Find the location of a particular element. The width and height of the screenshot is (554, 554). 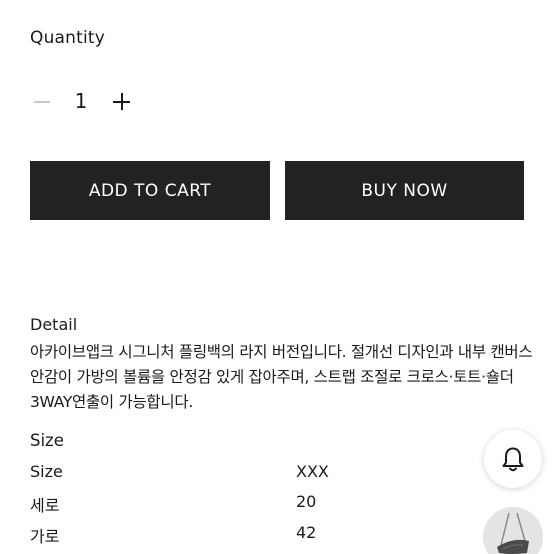

bell-icon is located at coordinates (513, 459).